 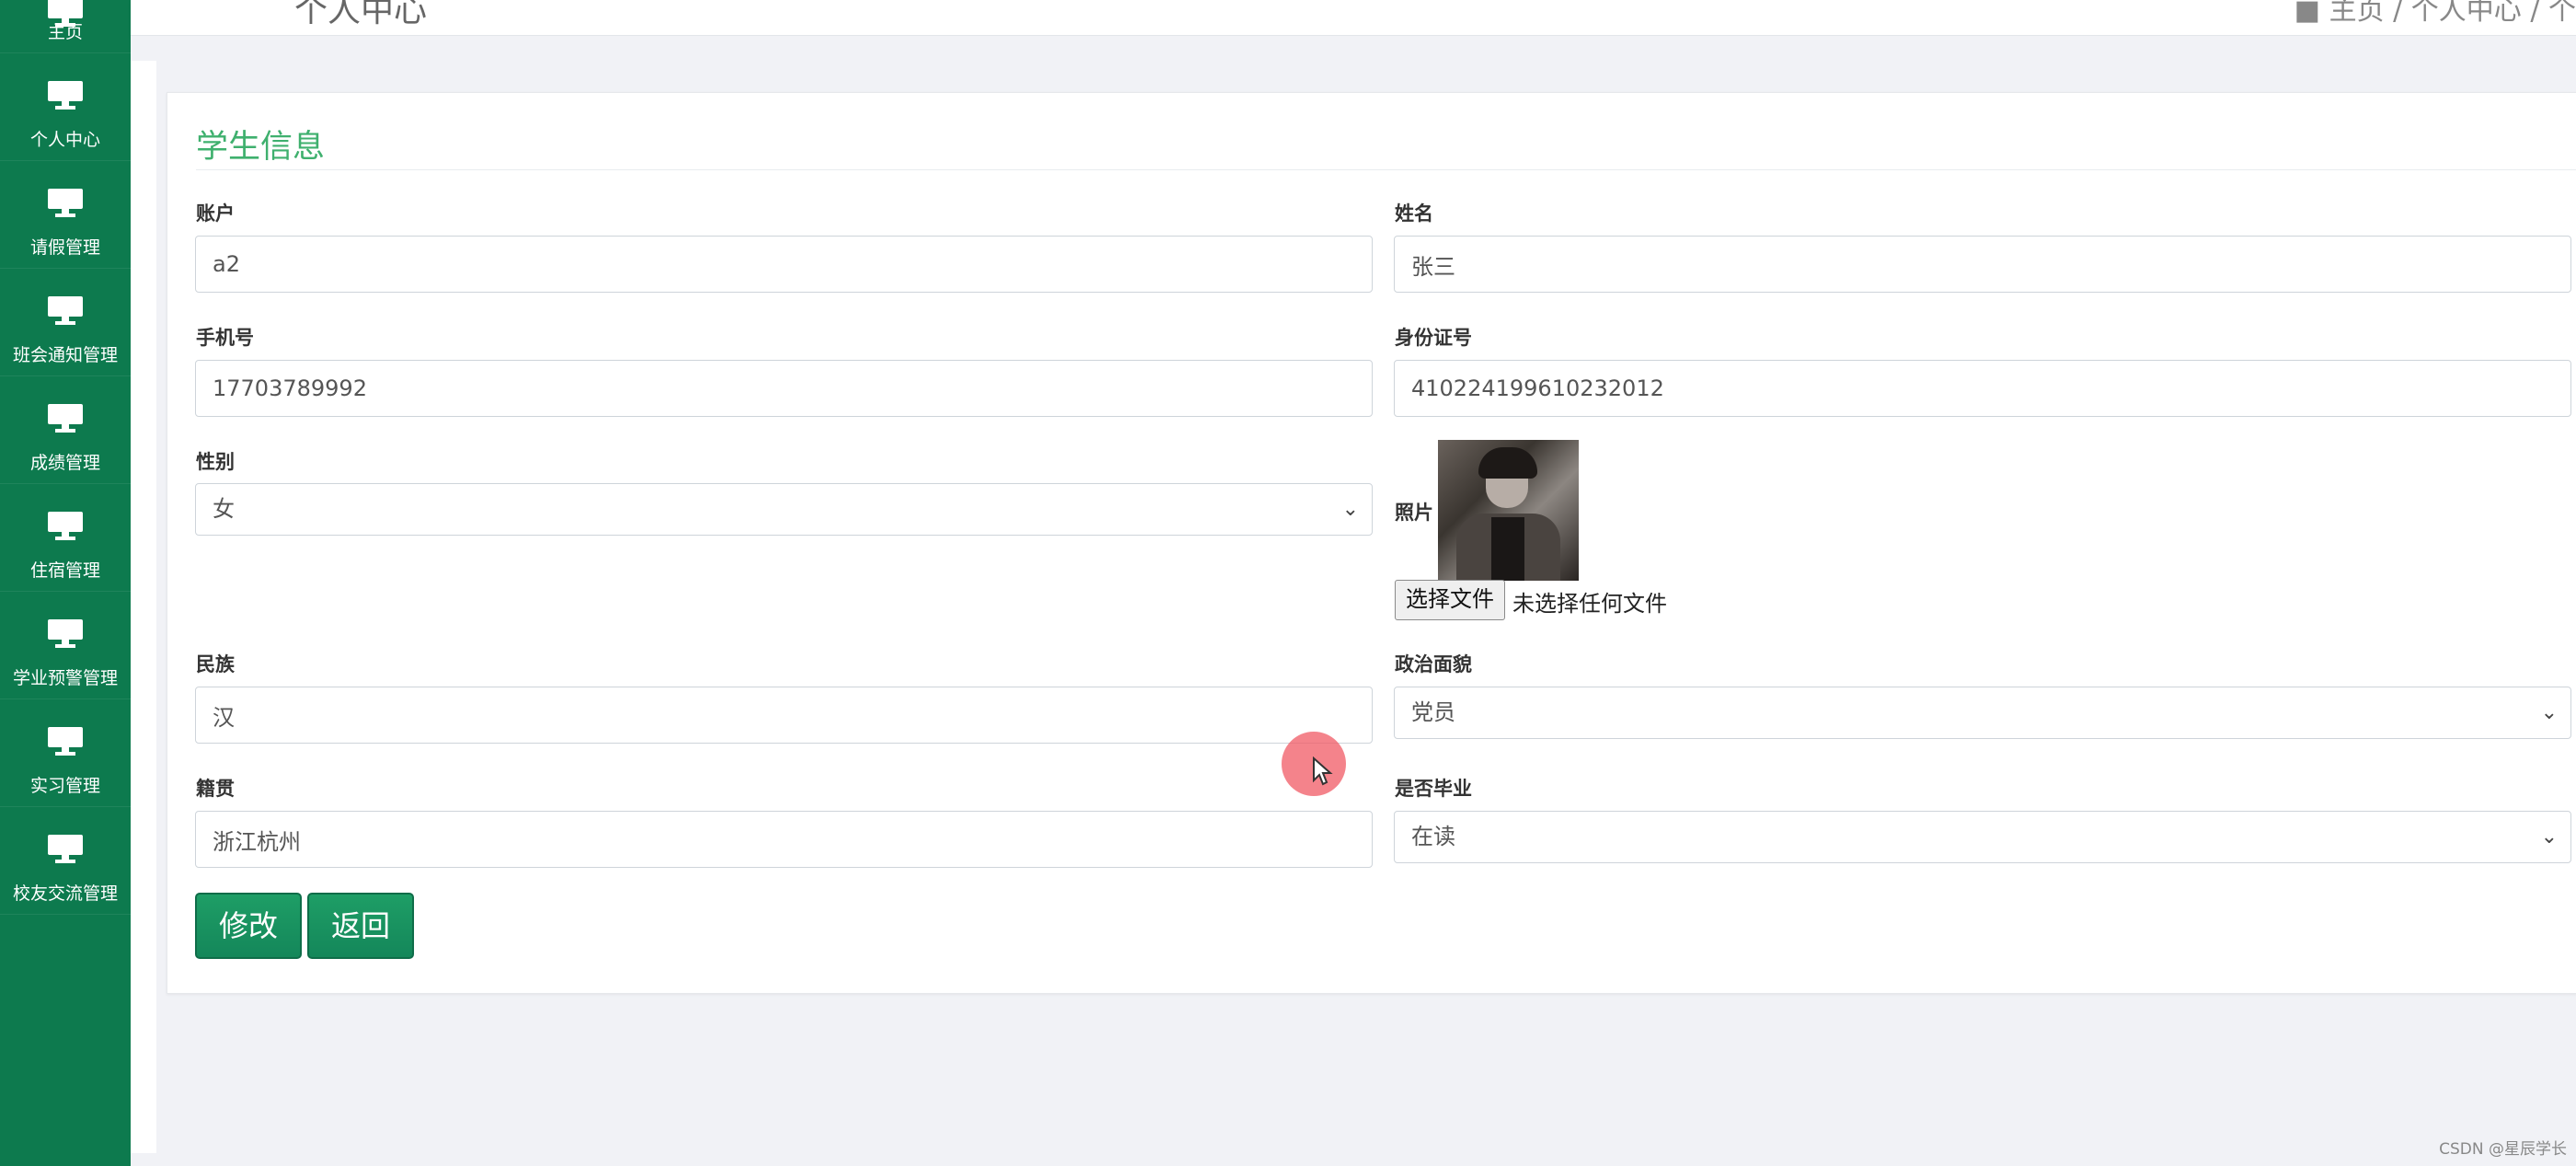 I want to click on sidebar-item-dorm: 住宿管理, so click(x=65, y=537).